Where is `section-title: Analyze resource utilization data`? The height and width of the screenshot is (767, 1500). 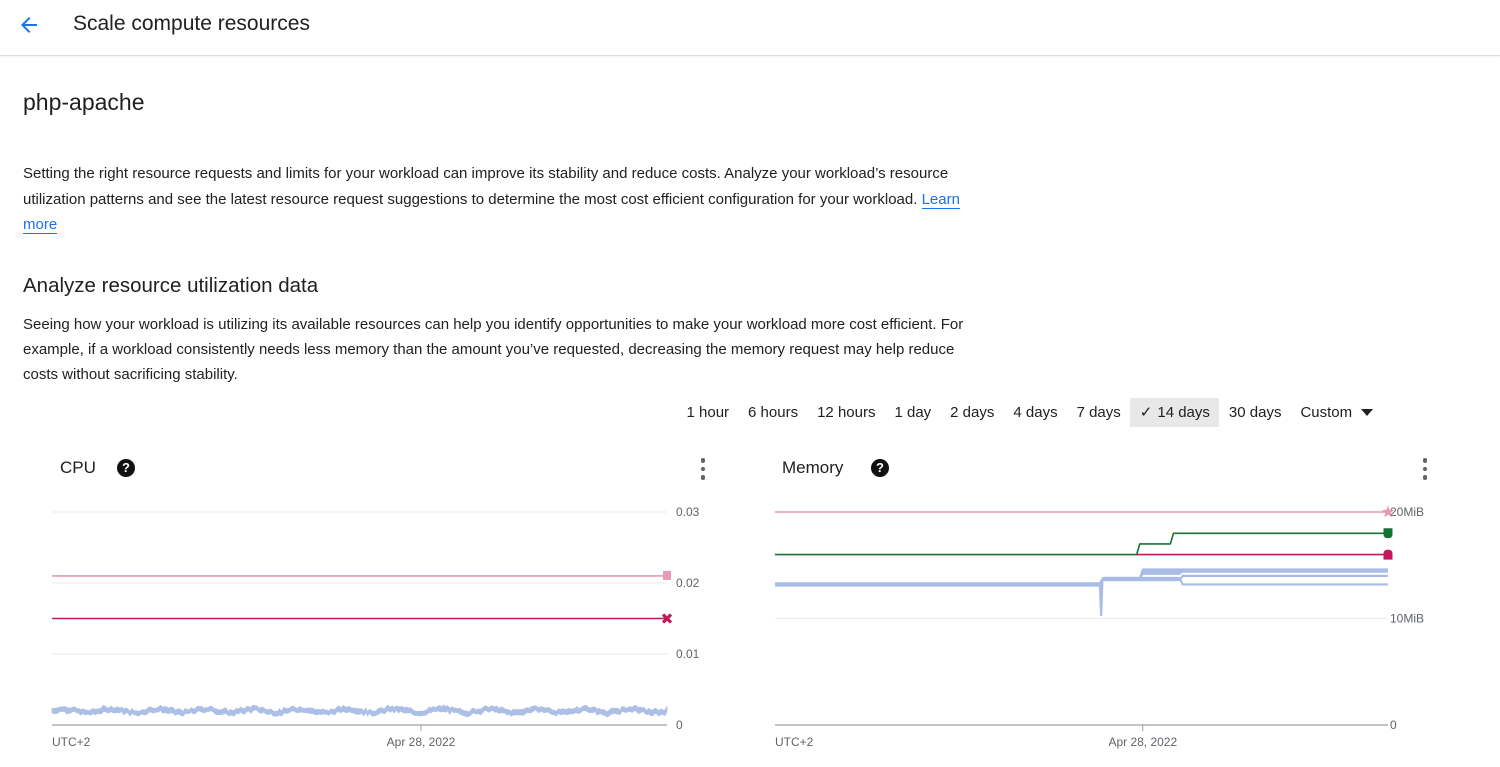 section-title: Analyze resource utilization data is located at coordinates (171, 285).